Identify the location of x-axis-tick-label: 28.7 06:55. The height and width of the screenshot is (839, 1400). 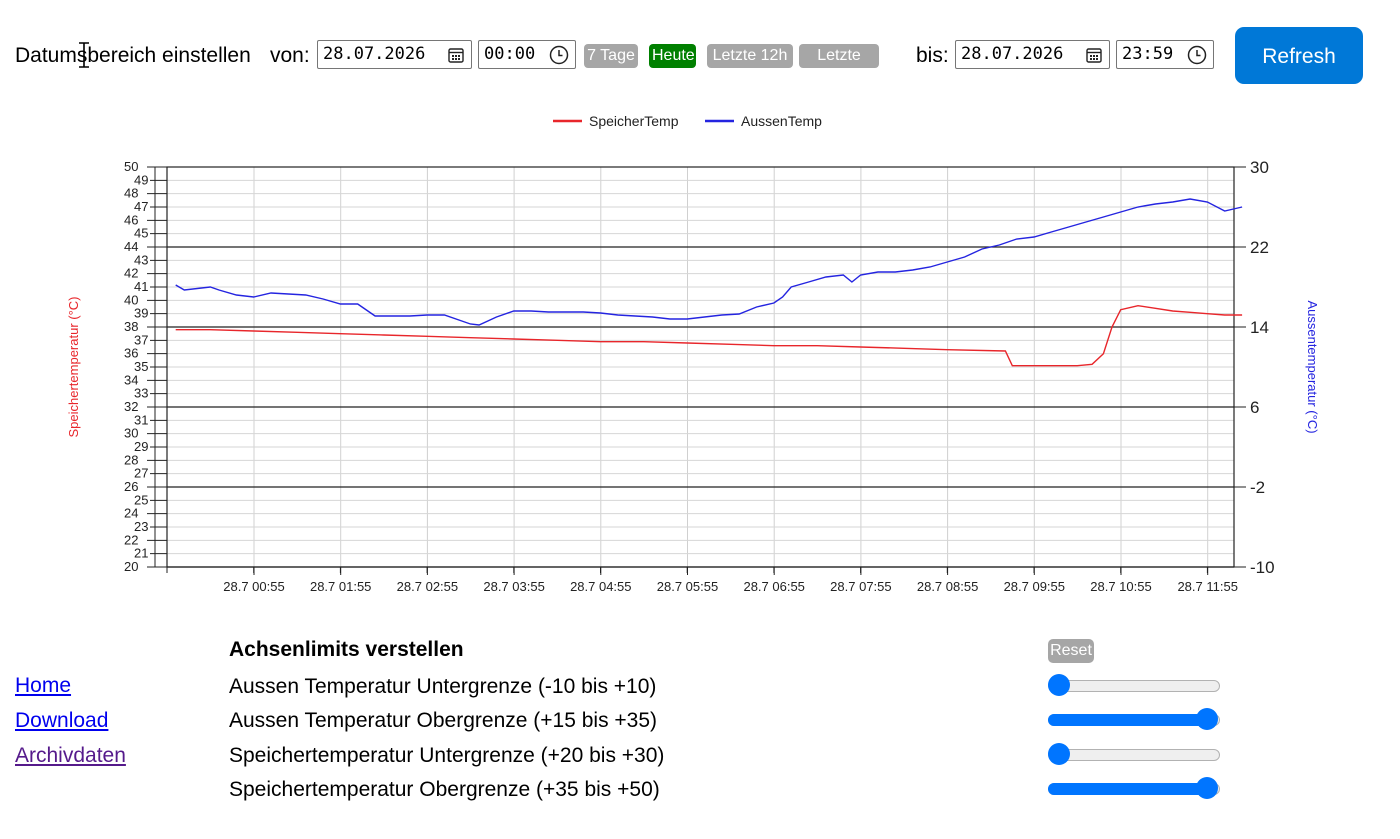
(773, 586).